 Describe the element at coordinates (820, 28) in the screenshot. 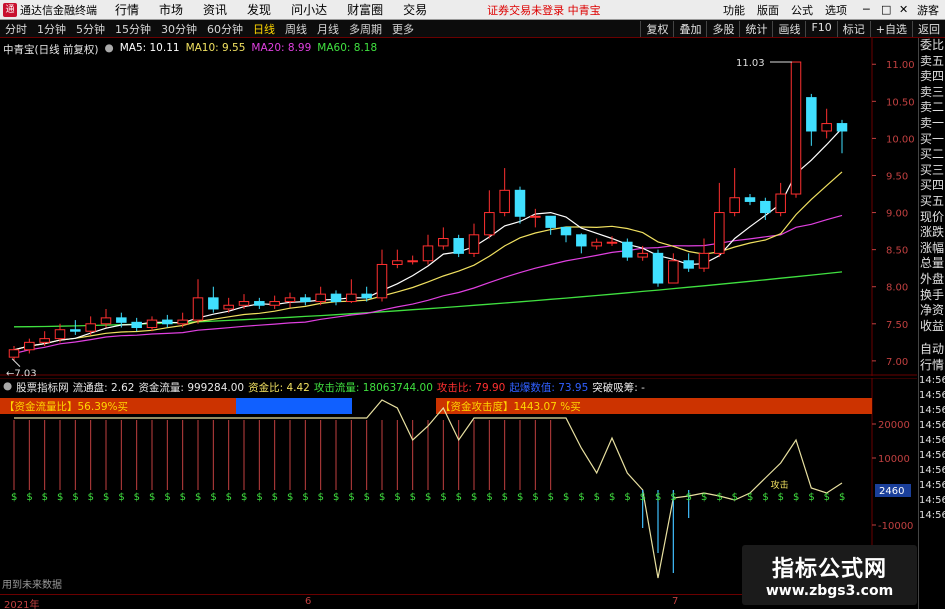

I see `tool-f10: F10` at that location.